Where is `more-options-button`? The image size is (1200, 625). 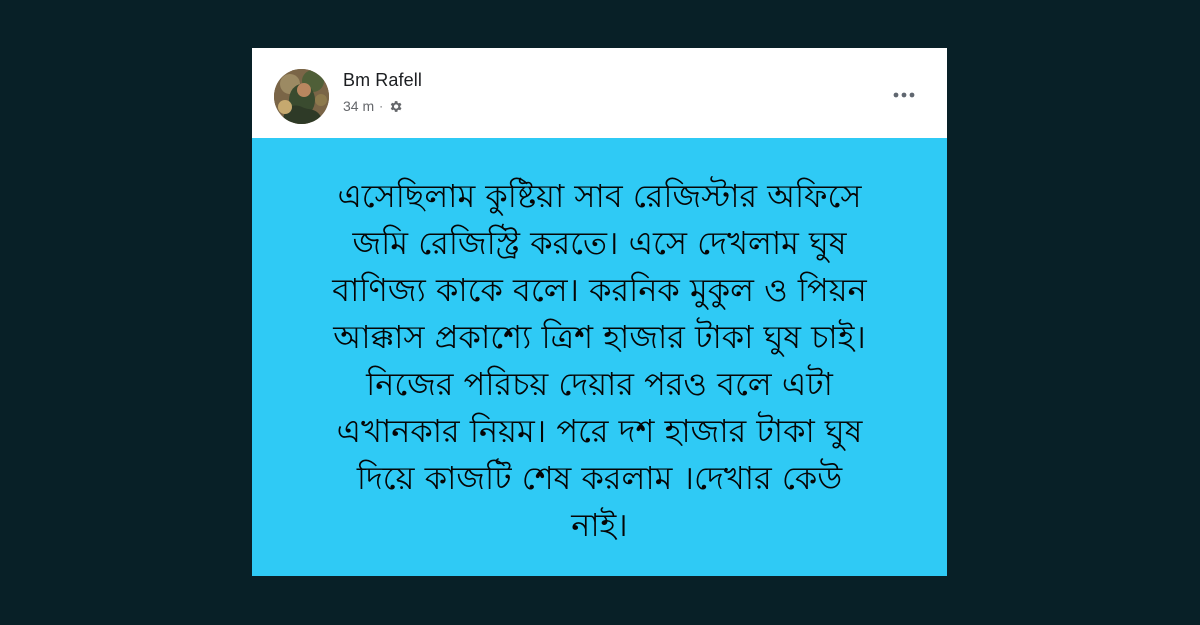
more-options-button is located at coordinates (904, 93).